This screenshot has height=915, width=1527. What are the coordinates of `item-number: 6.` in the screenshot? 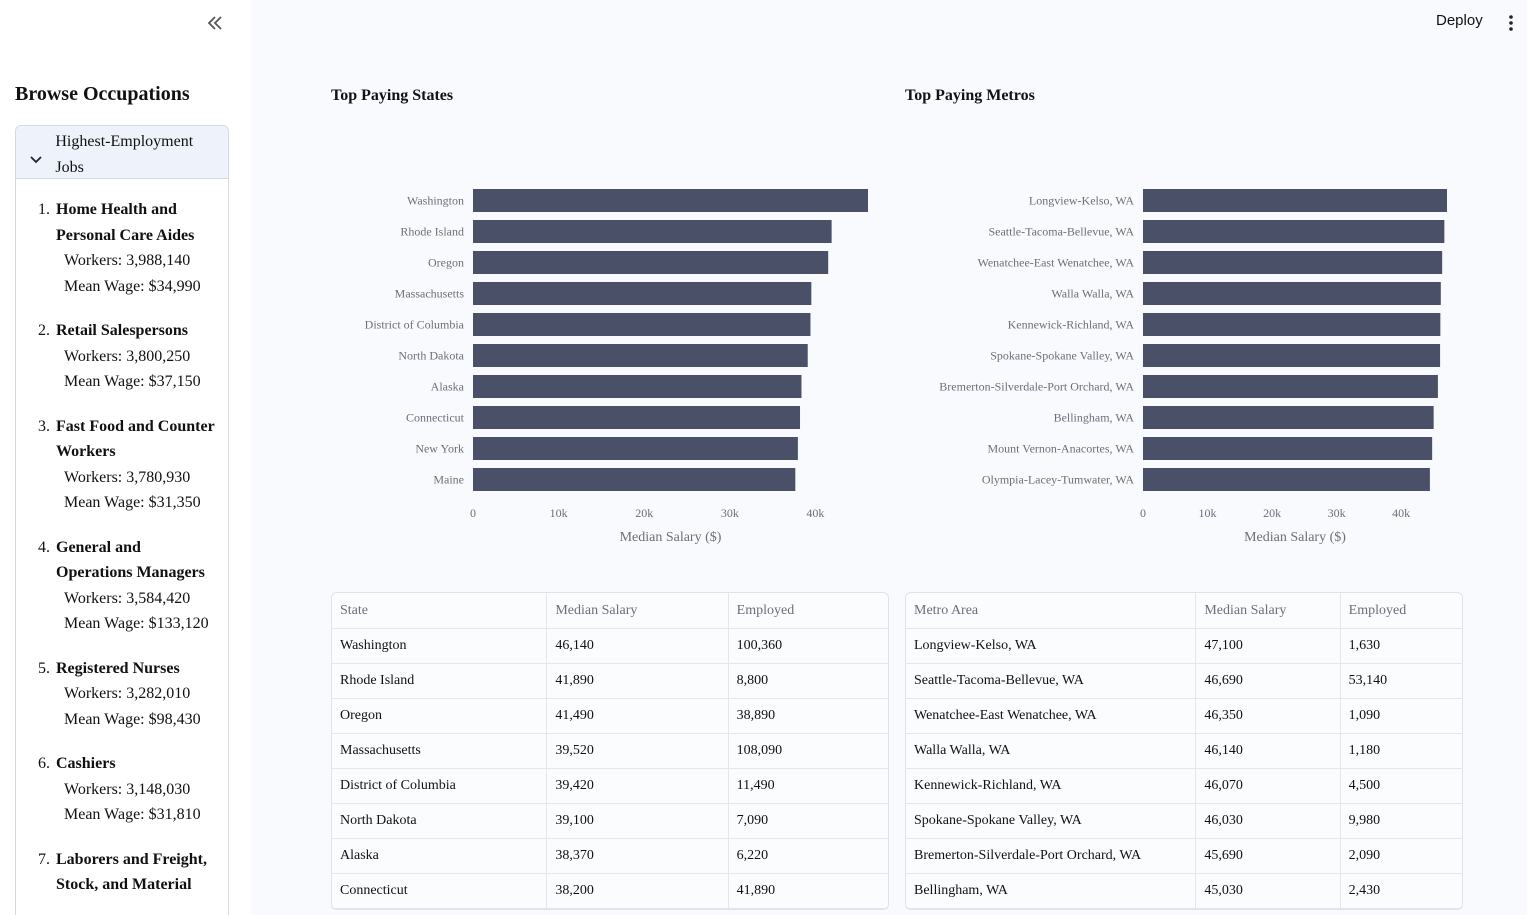 It's located at (44, 763).